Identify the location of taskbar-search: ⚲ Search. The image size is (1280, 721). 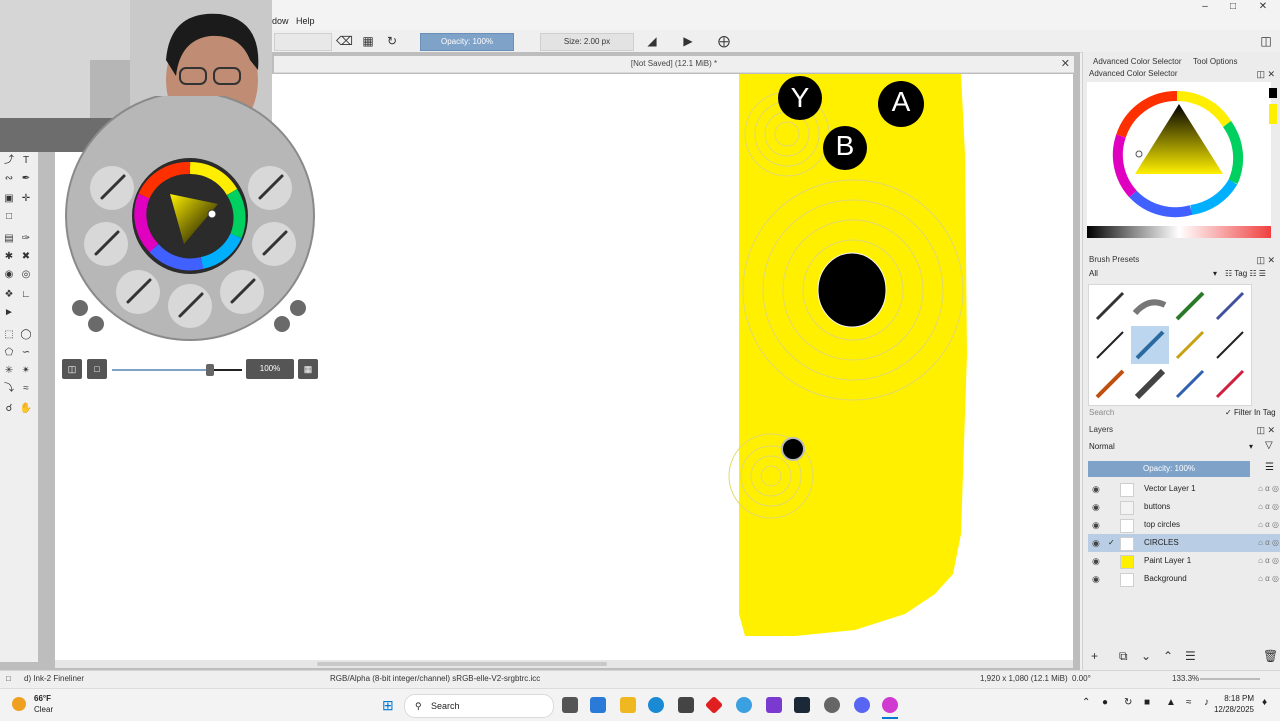
(479, 706).